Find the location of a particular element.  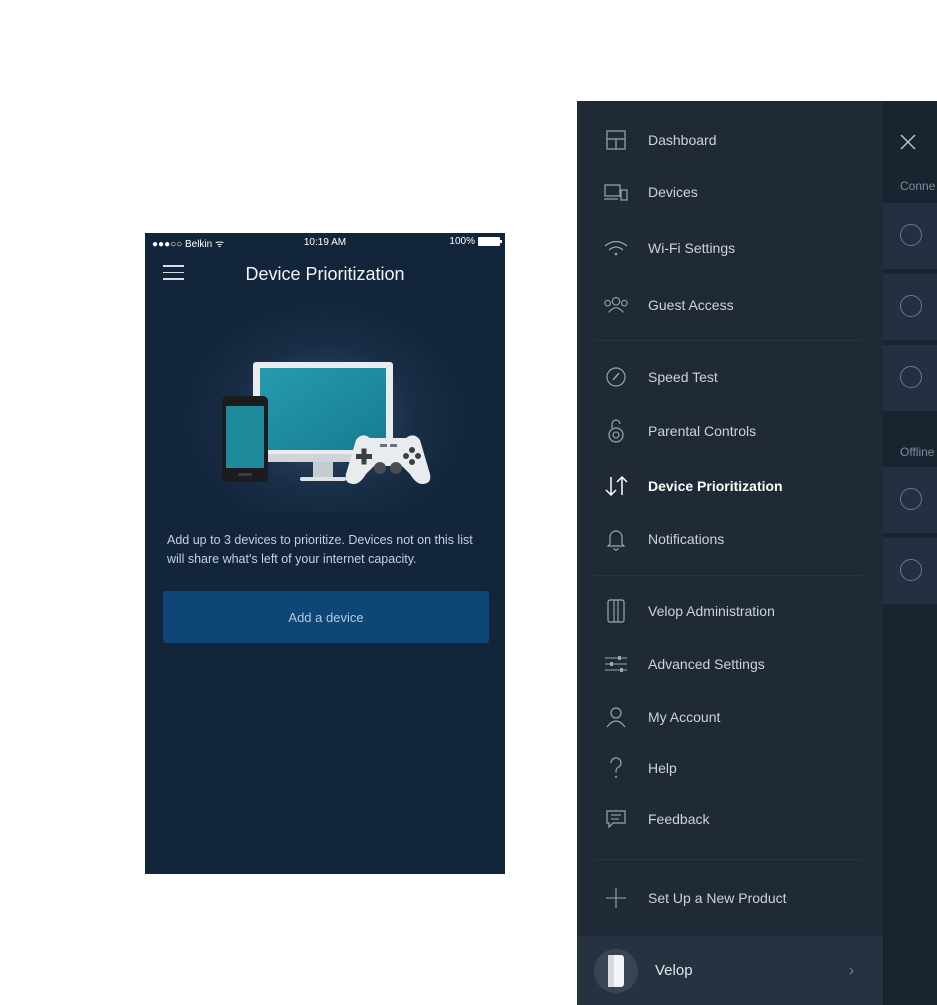

status-bar: ●●●○○ Belkin ᯤ 10:19 AM 100% is located at coordinates (325, 243).